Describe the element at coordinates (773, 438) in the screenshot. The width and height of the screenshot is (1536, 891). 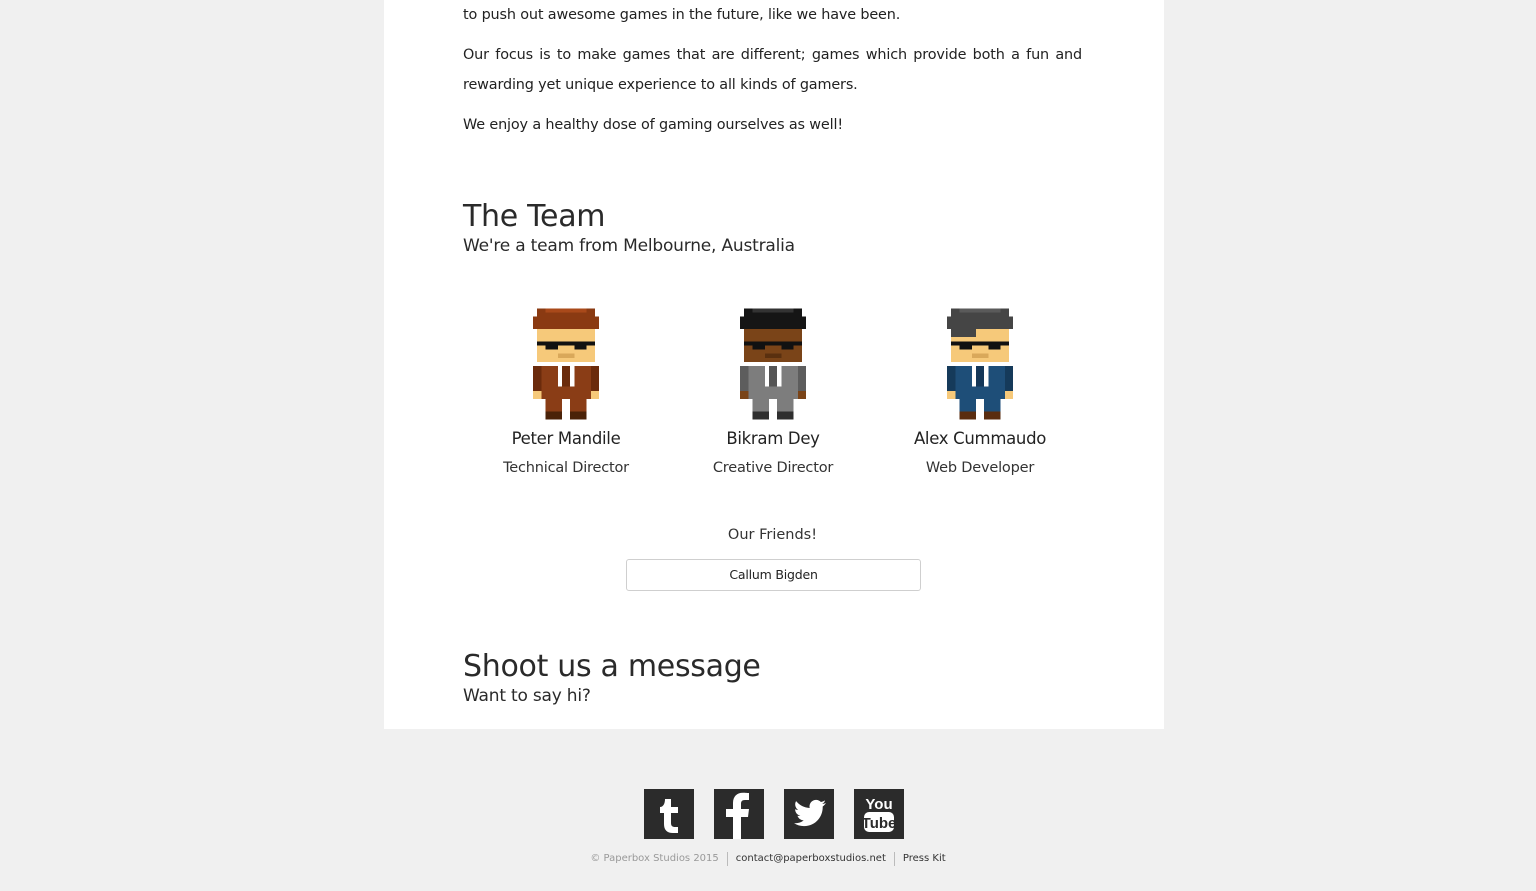
I see `member-name: Bikram Dey` at that location.